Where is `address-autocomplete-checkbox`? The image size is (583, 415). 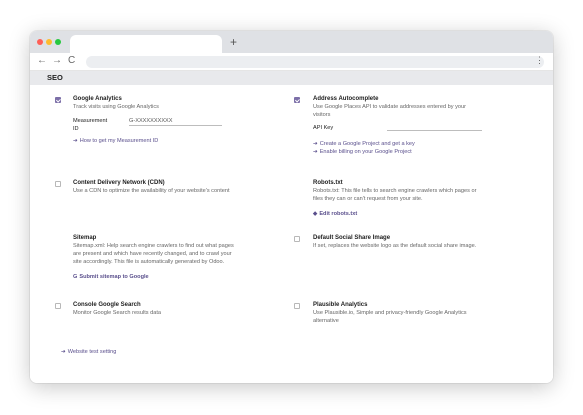
address-autocomplete-checkbox is located at coordinates (297, 100).